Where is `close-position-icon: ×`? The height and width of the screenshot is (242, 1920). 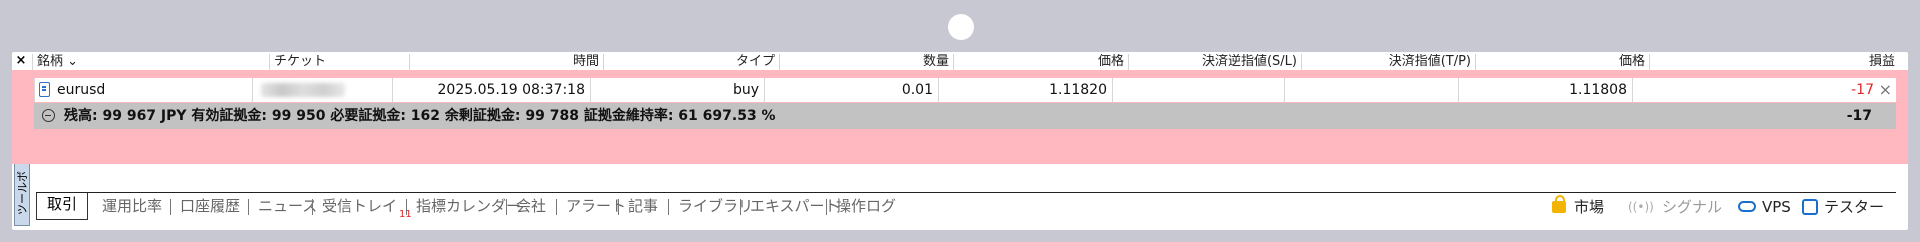 close-position-icon: × is located at coordinates (1885, 90).